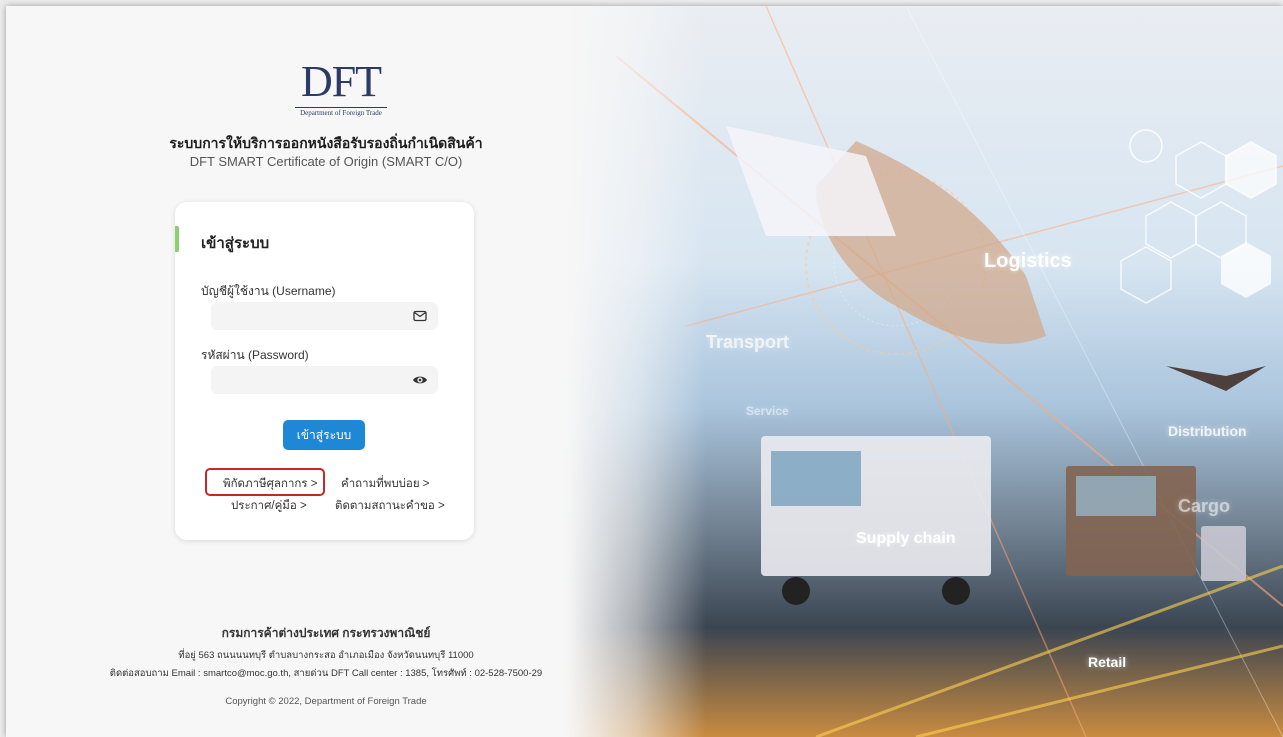 This screenshot has width=1283, height=737. I want to click on eye-icon, so click(420, 380).